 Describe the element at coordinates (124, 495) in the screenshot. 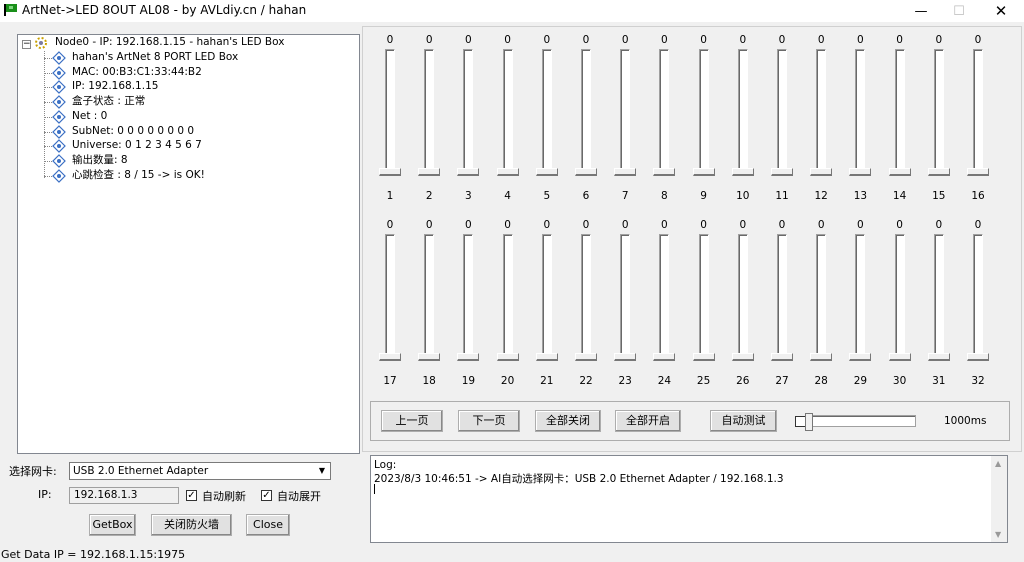

I see `ip-field: 192.168.1.3` at that location.